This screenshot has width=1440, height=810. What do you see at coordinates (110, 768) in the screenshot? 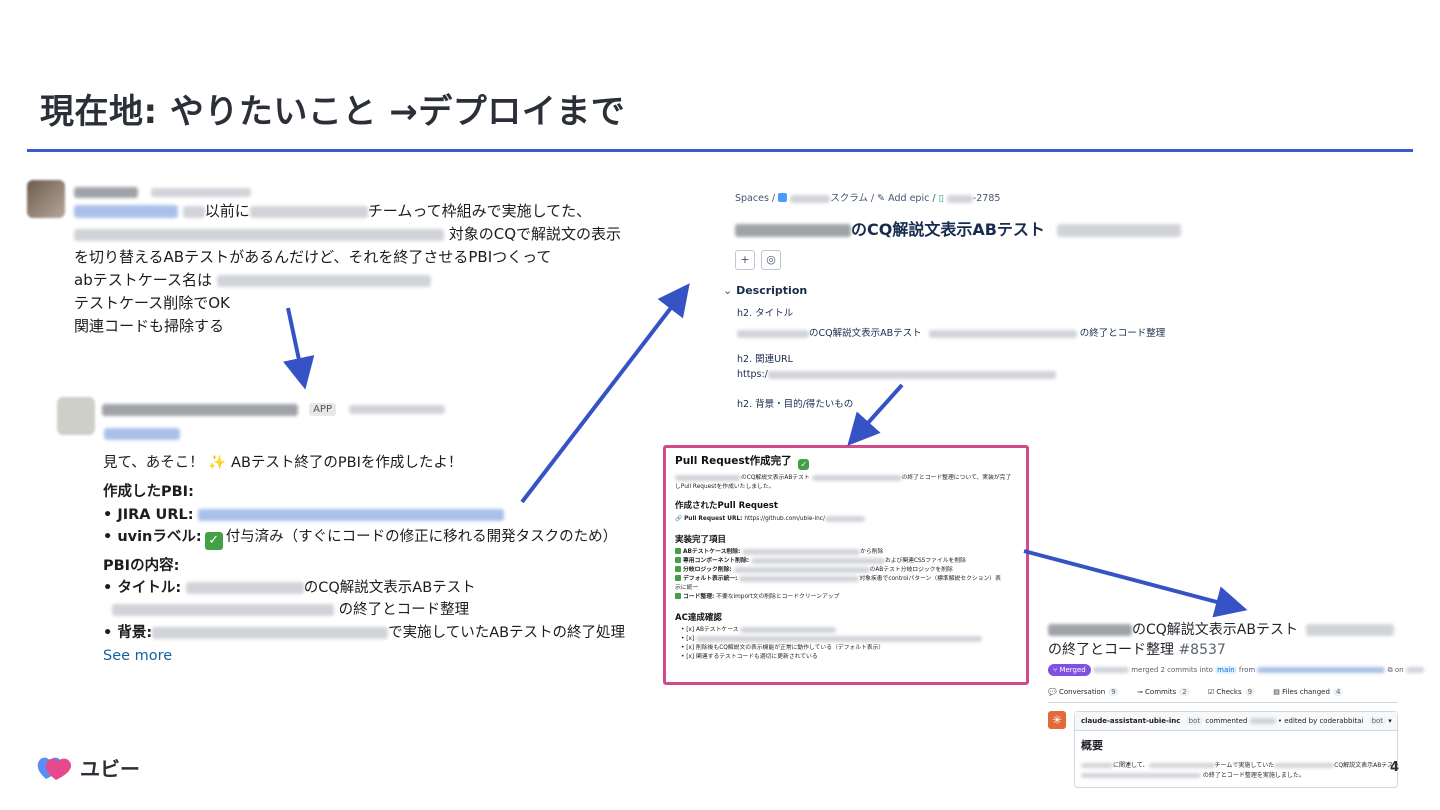
I see `logo-text: ユビー` at bounding box center [110, 768].